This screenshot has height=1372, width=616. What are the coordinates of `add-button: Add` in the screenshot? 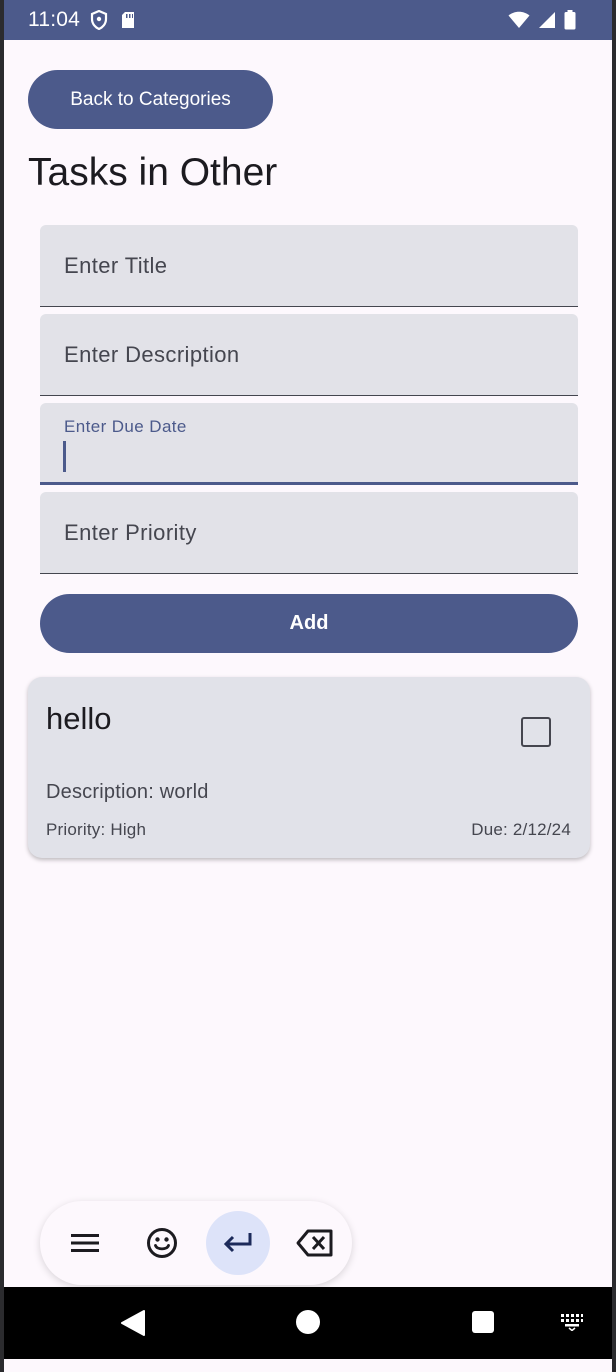 It's located at (309, 623).